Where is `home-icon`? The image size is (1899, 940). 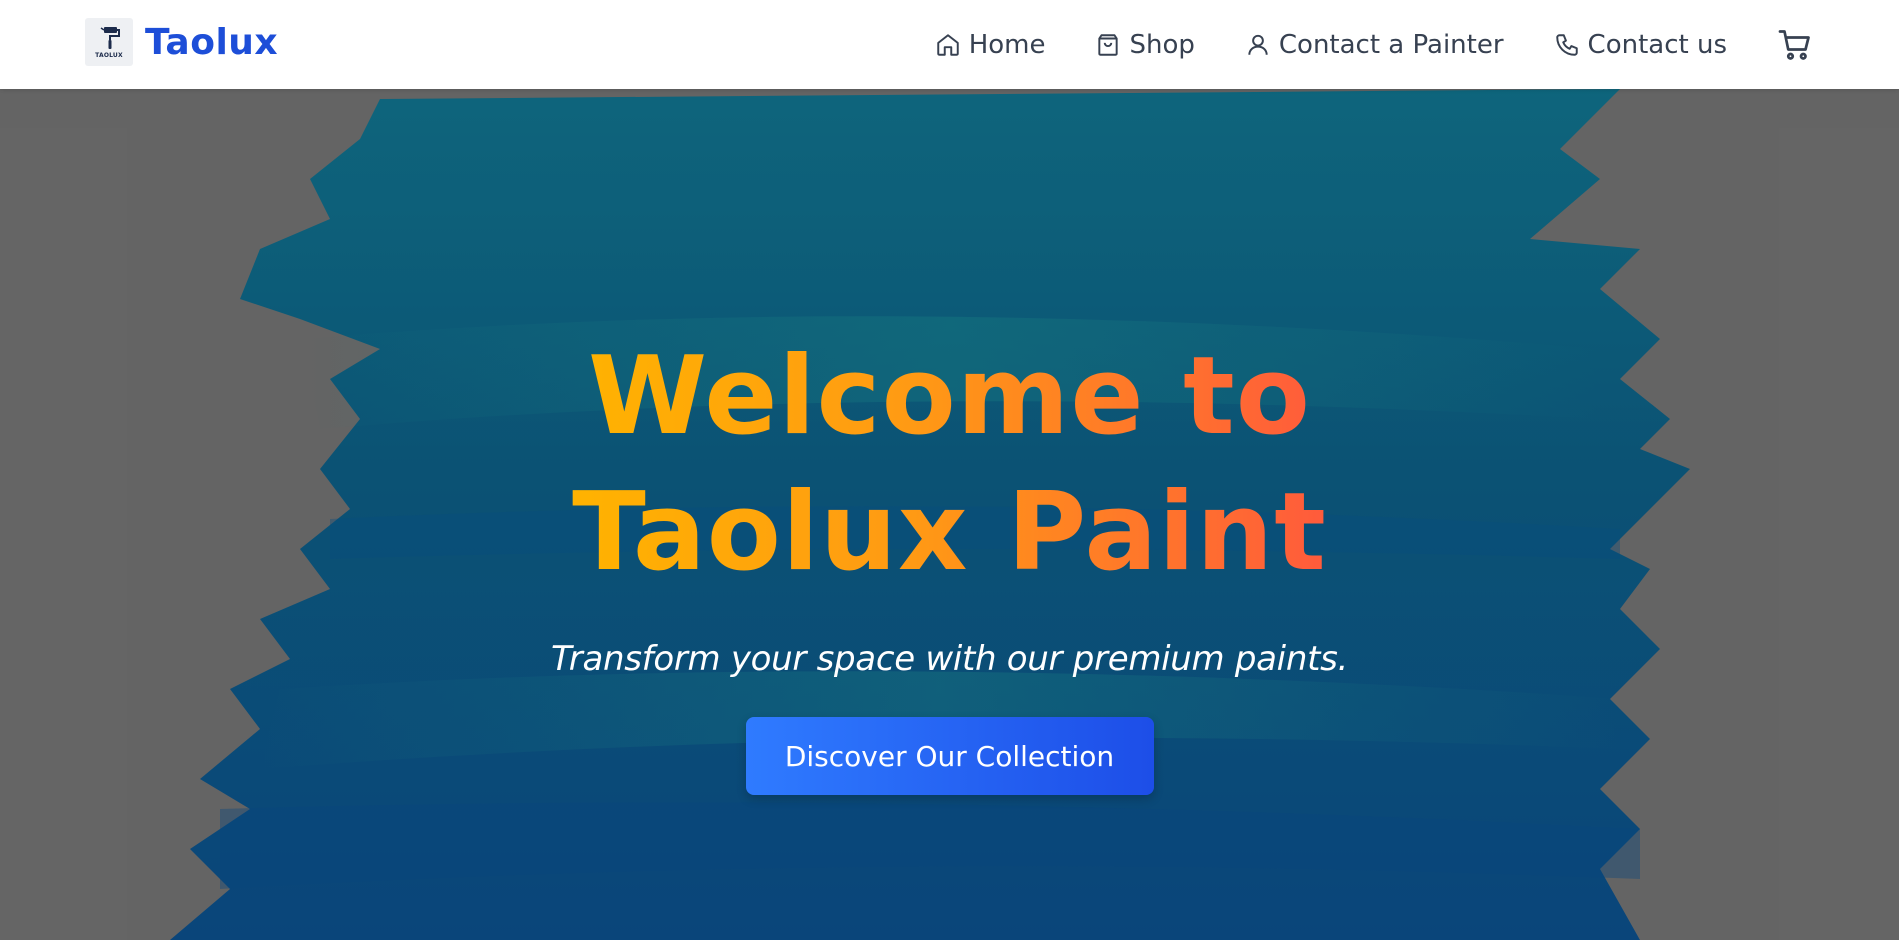 home-icon is located at coordinates (947, 44).